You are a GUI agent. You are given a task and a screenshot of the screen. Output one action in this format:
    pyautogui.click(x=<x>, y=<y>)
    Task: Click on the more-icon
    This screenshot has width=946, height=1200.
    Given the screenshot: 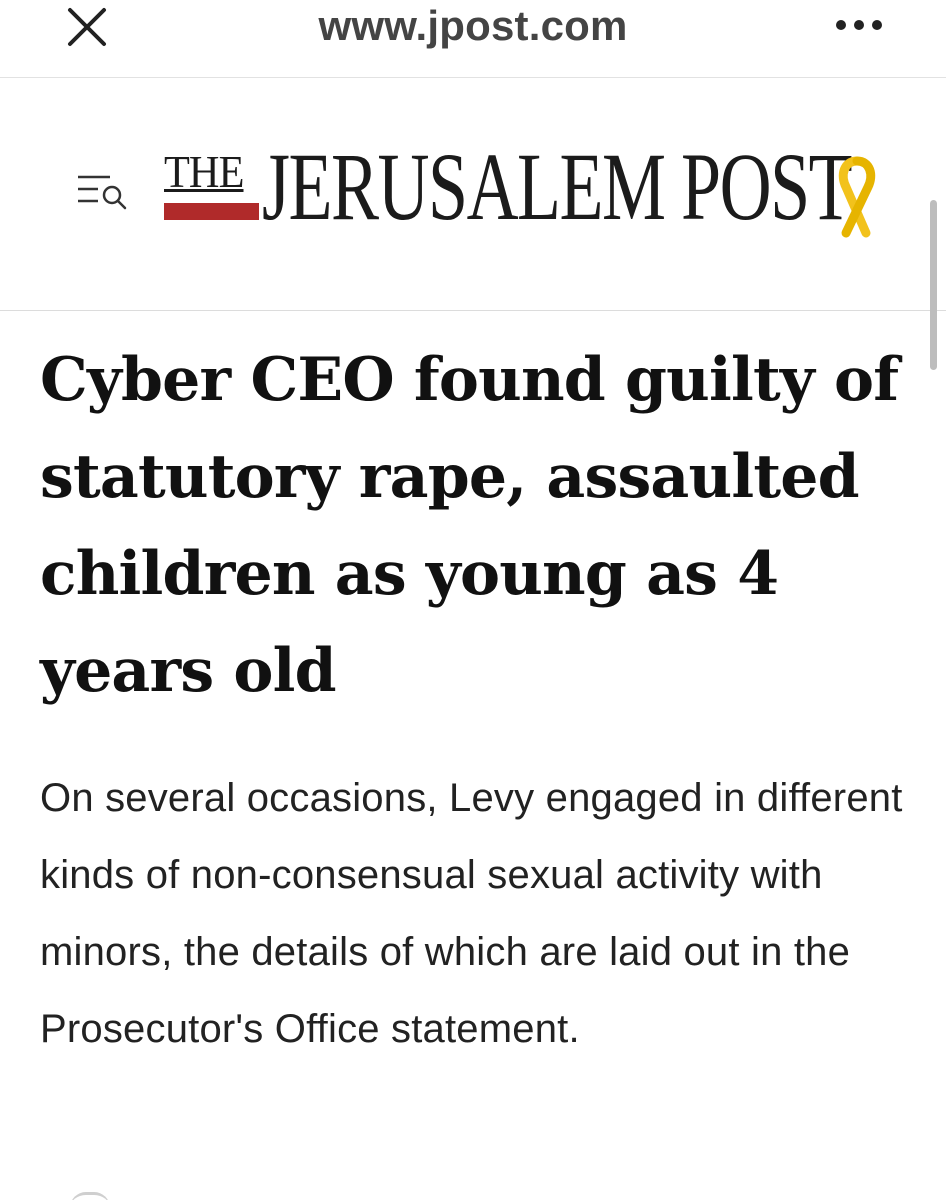 What is the action you would take?
    pyautogui.click(x=859, y=25)
    